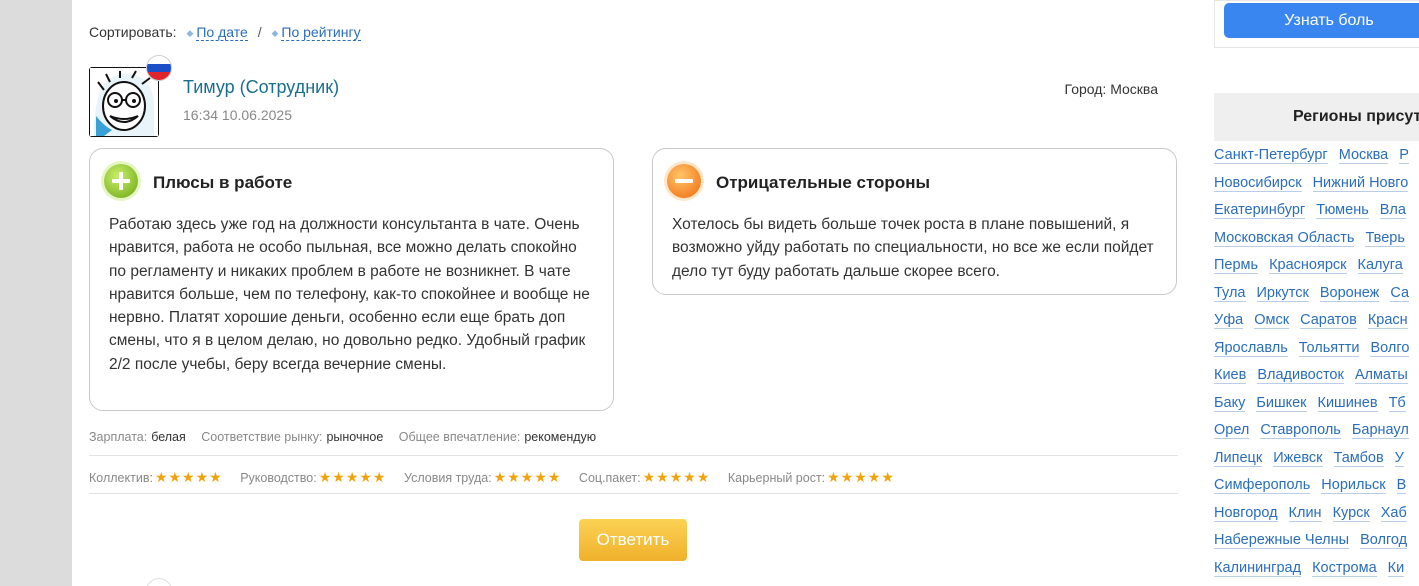  What do you see at coordinates (1384, 540) in the screenshot?
I see `region-link: Волгод` at bounding box center [1384, 540].